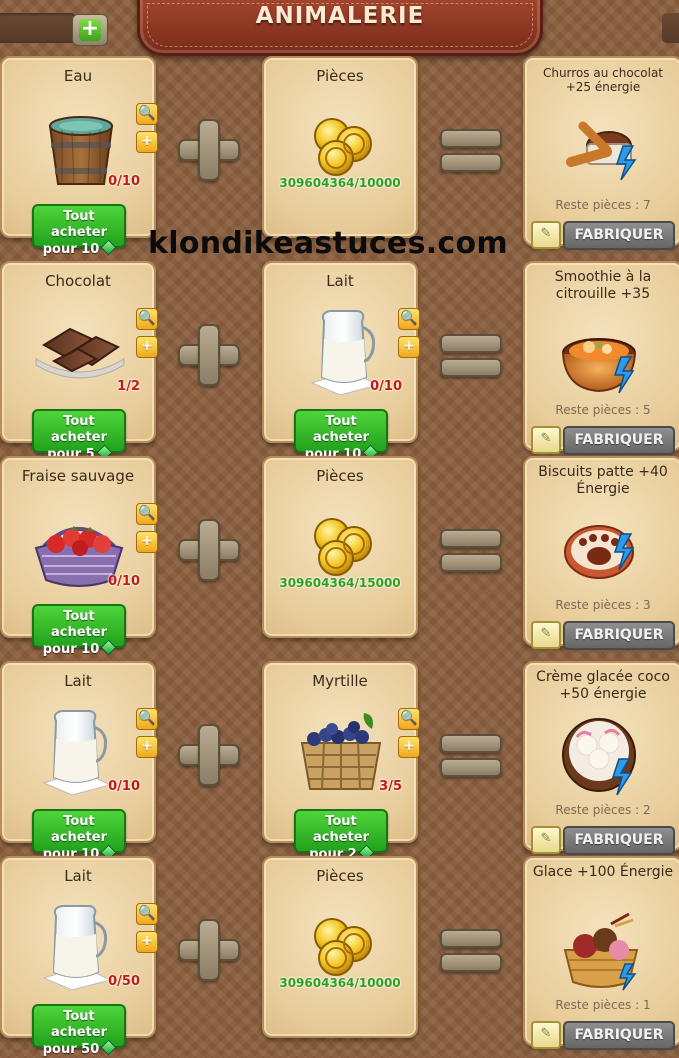  I want to click on ingredient-card-1: Chocolat 1/2 Tout acheter pour 5, so click(78, 361).